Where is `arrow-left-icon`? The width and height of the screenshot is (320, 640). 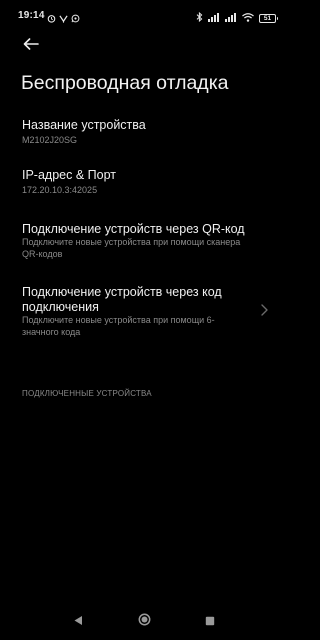
arrow-left-icon is located at coordinates (31, 46).